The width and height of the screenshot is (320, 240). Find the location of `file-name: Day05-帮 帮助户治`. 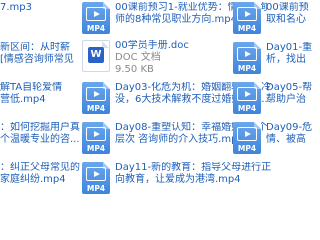

file-name: Day05-帮 帮助户治 is located at coordinates (289, 94).